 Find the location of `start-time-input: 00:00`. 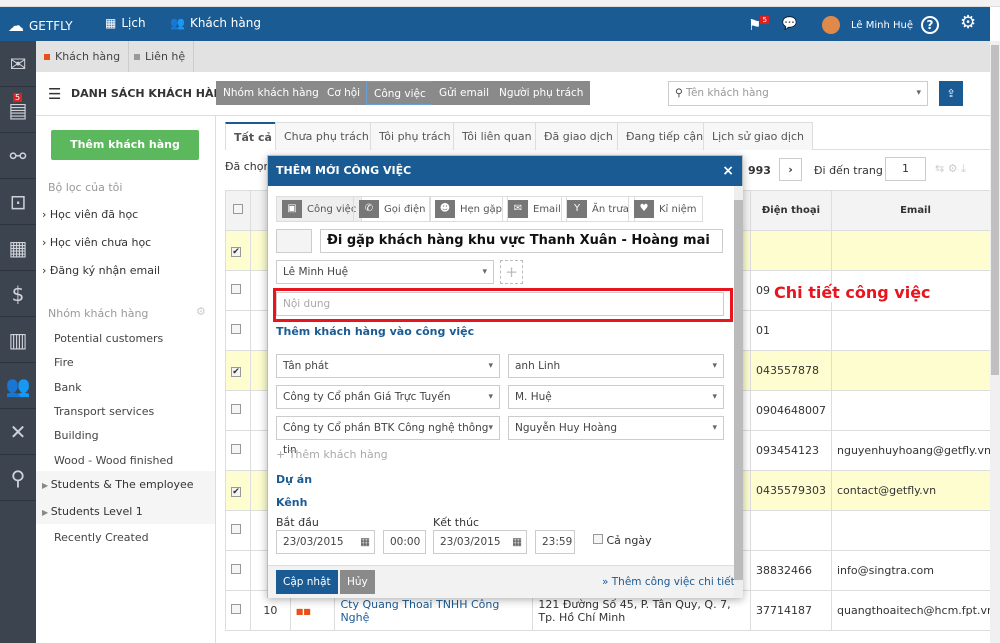

start-time-input: 00:00 is located at coordinates (404, 542).